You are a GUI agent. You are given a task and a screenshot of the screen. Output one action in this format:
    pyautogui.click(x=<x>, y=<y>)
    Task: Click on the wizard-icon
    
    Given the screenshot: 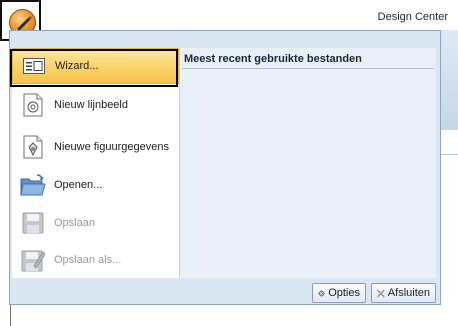 What is the action you would take?
    pyautogui.click(x=34, y=66)
    